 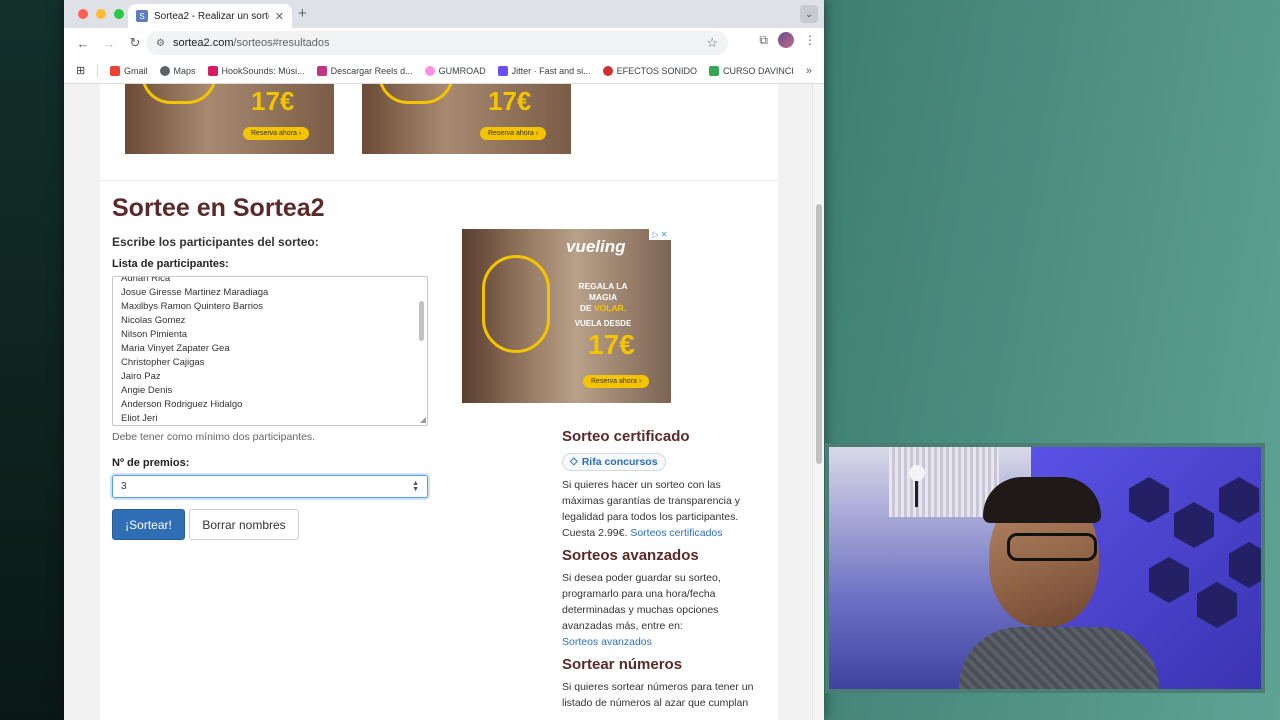 I want to click on url-text: sortea2.com/sorteos#resultados, so click(x=435, y=43).